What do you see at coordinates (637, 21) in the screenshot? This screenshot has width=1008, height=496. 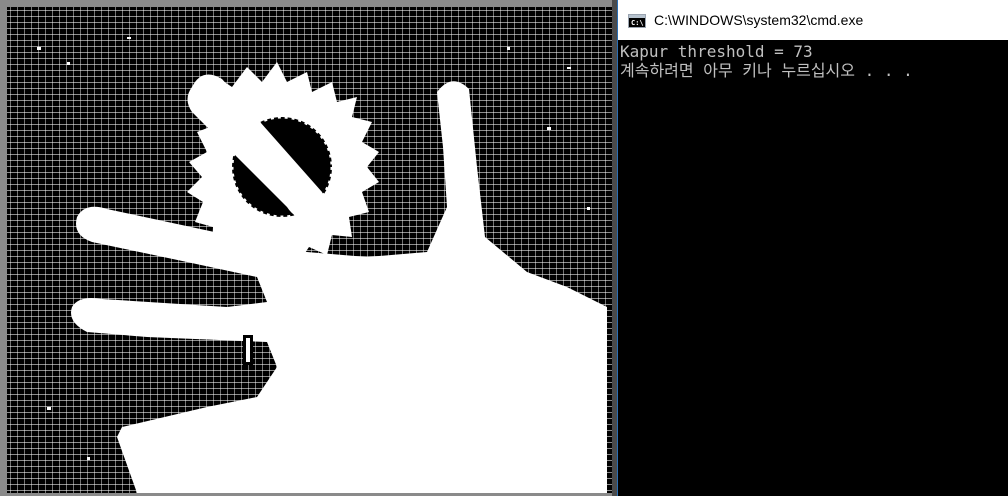 I see `cmd-icon: C:\` at bounding box center [637, 21].